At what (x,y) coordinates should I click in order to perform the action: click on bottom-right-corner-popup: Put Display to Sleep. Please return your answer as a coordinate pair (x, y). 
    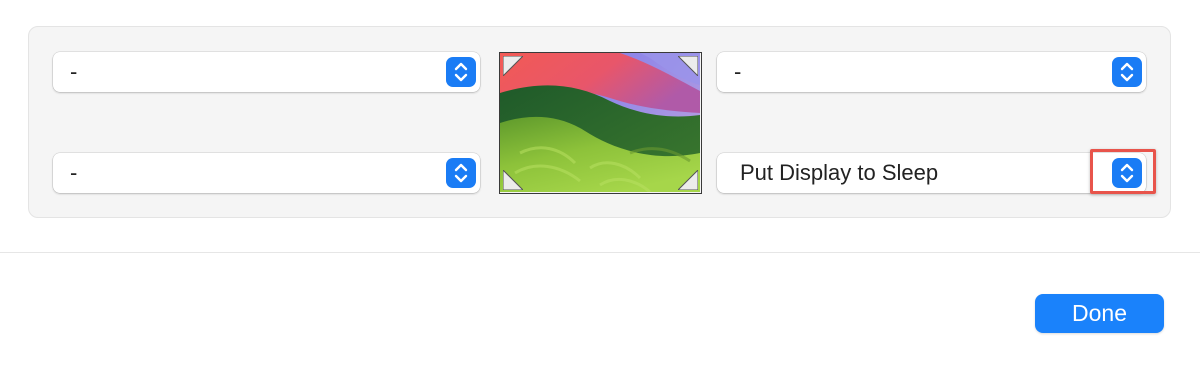
    Looking at the image, I should click on (931, 173).